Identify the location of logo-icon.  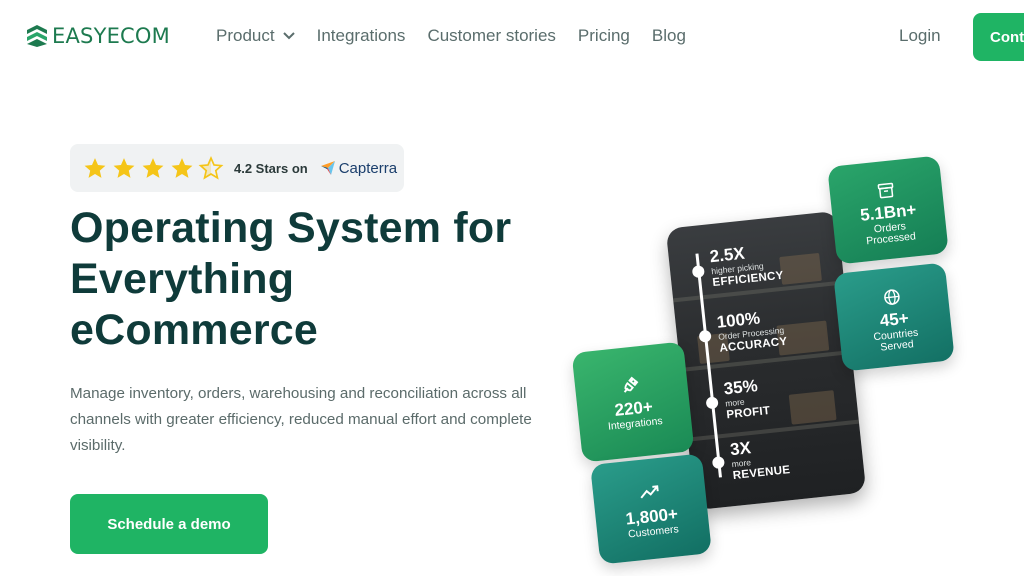
(37, 36).